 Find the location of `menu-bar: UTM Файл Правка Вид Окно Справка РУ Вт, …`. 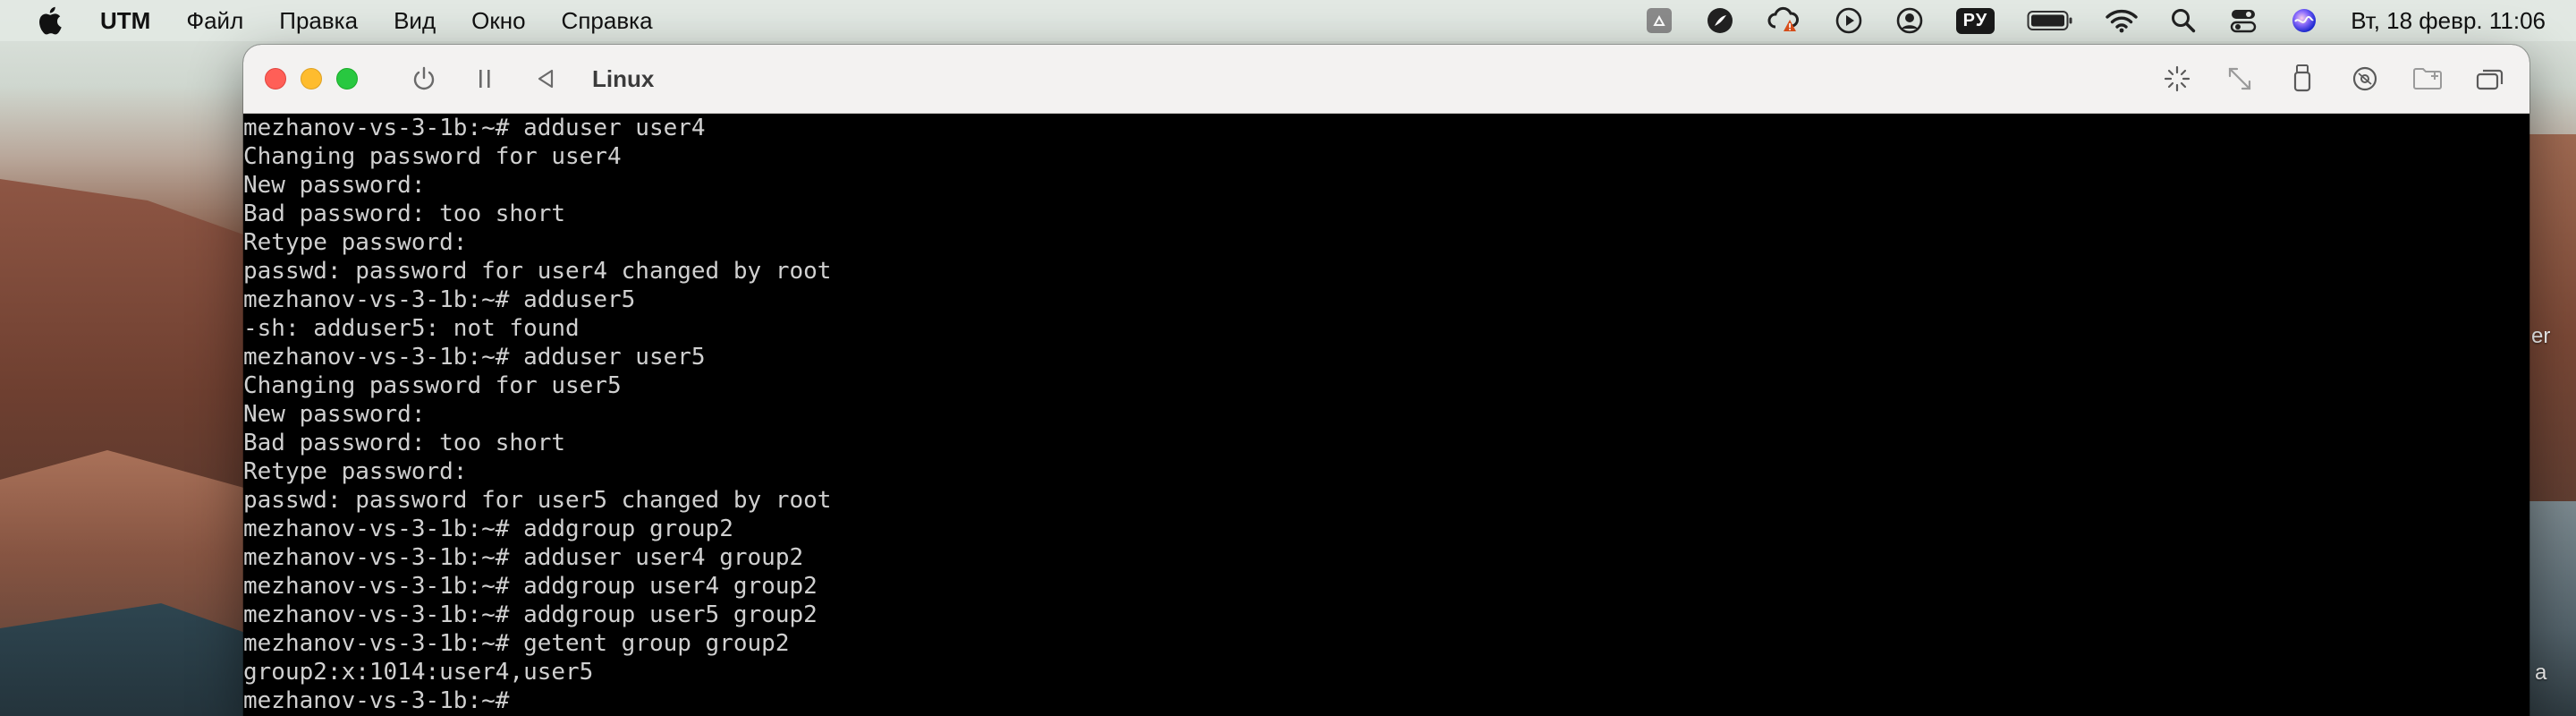

menu-bar: UTM Файл Правка Вид Окно Справка РУ Вт, … is located at coordinates (1288, 20).